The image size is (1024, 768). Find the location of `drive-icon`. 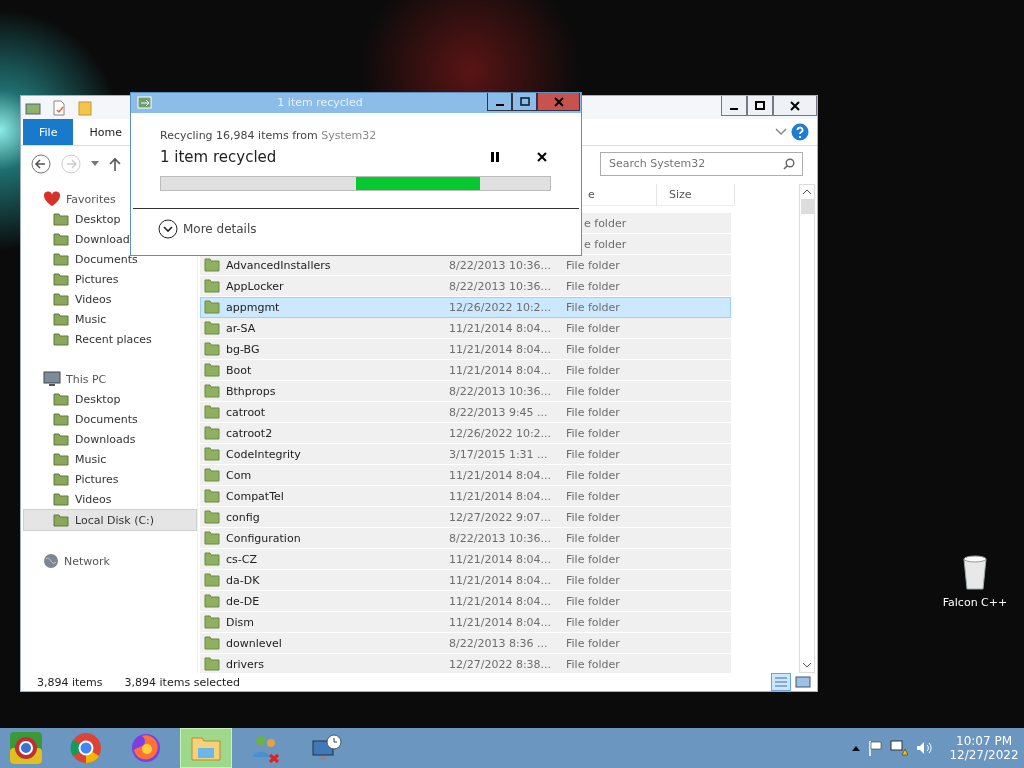

drive-icon is located at coordinates (33, 107).